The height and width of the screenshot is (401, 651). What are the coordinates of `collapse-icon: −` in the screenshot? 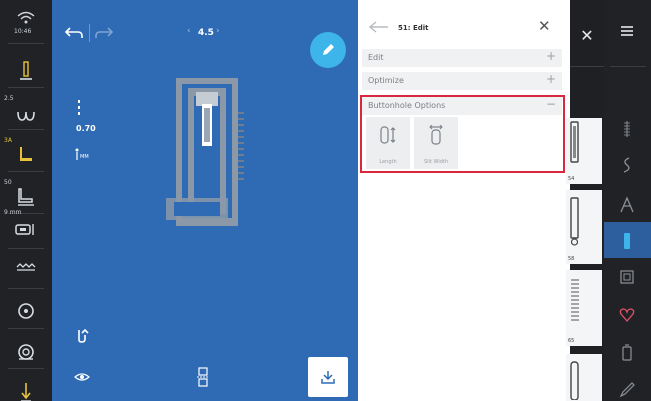 It's located at (550, 104).